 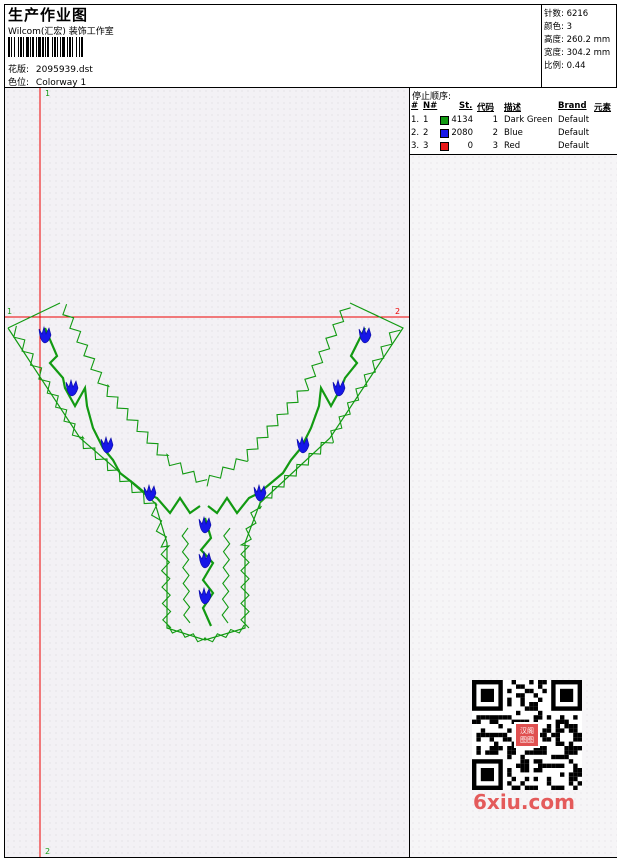 What do you see at coordinates (527, 730) in the screenshot?
I see `qr-badge-text: 汉阁` at bounding box center [527, 730].